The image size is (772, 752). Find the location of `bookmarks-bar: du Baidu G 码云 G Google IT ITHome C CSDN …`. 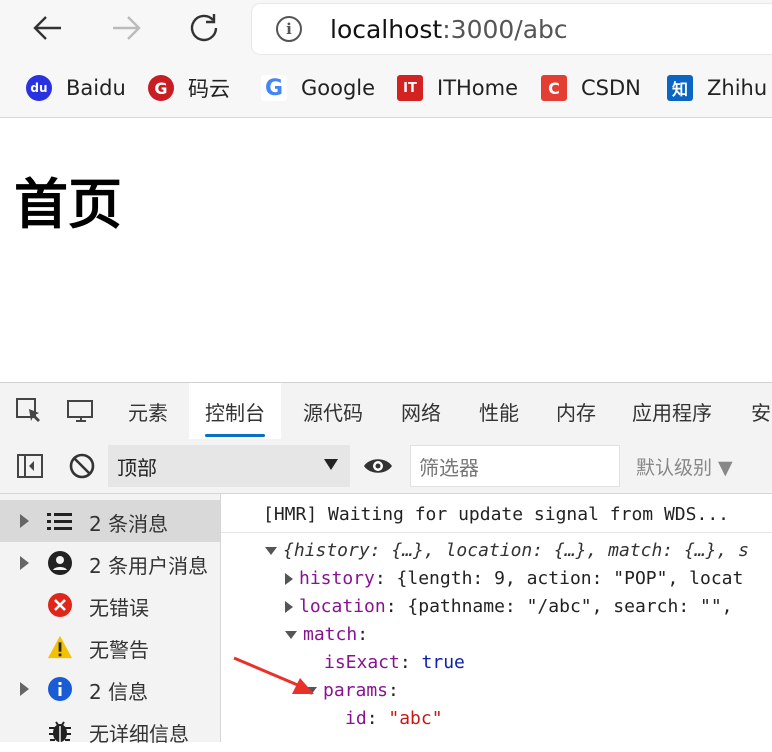

bookmarks-bar: du Baidu G 码云 G Google IT ITHome C CSDN … is located at coordinates (386, 89).